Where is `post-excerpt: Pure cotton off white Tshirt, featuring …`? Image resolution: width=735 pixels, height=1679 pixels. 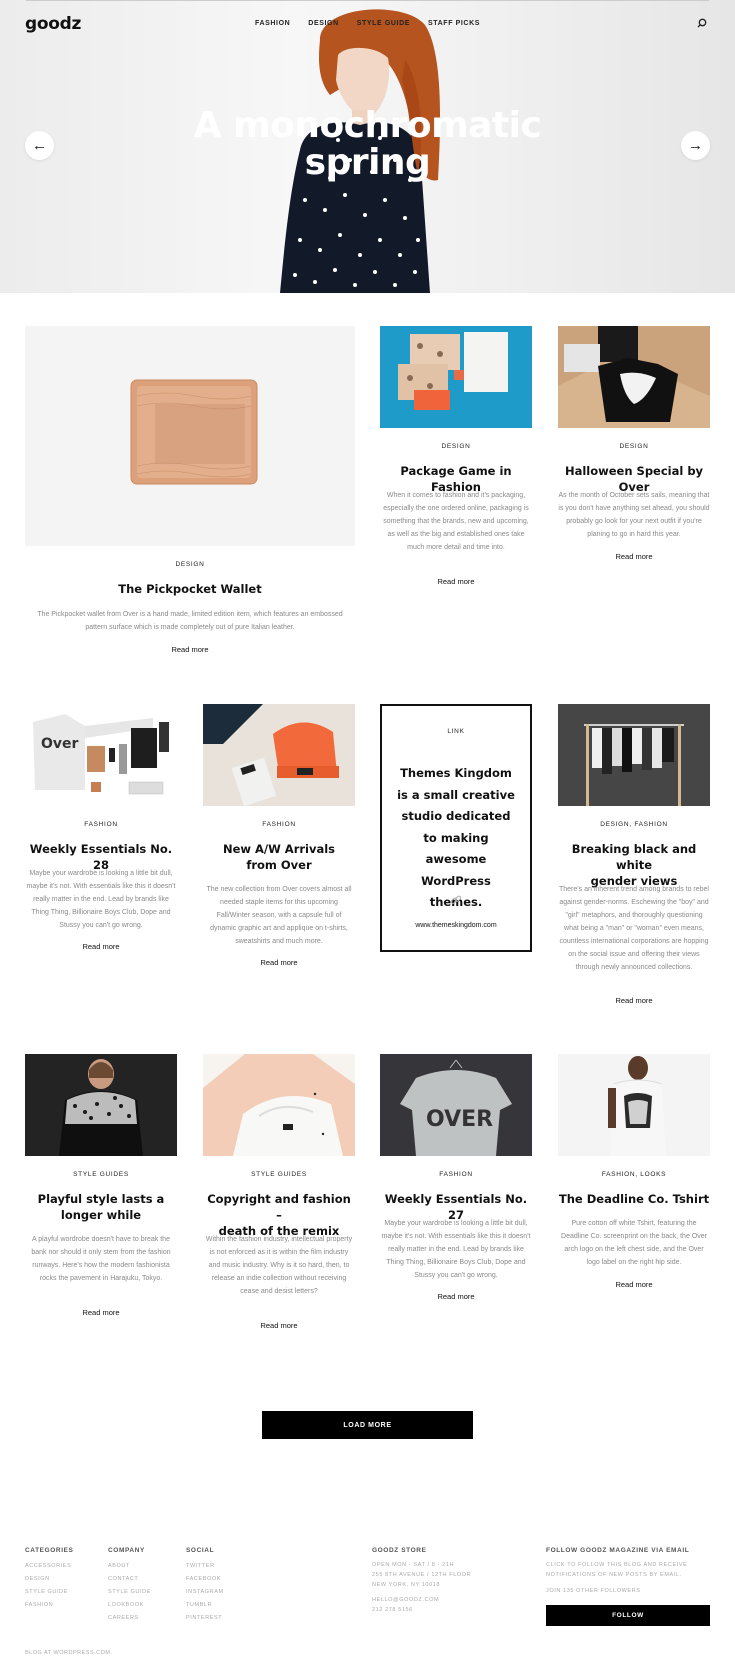 post-excerpt: Pure cotton off white Tshirt, featuring … is located at coordinates (634, 1243).